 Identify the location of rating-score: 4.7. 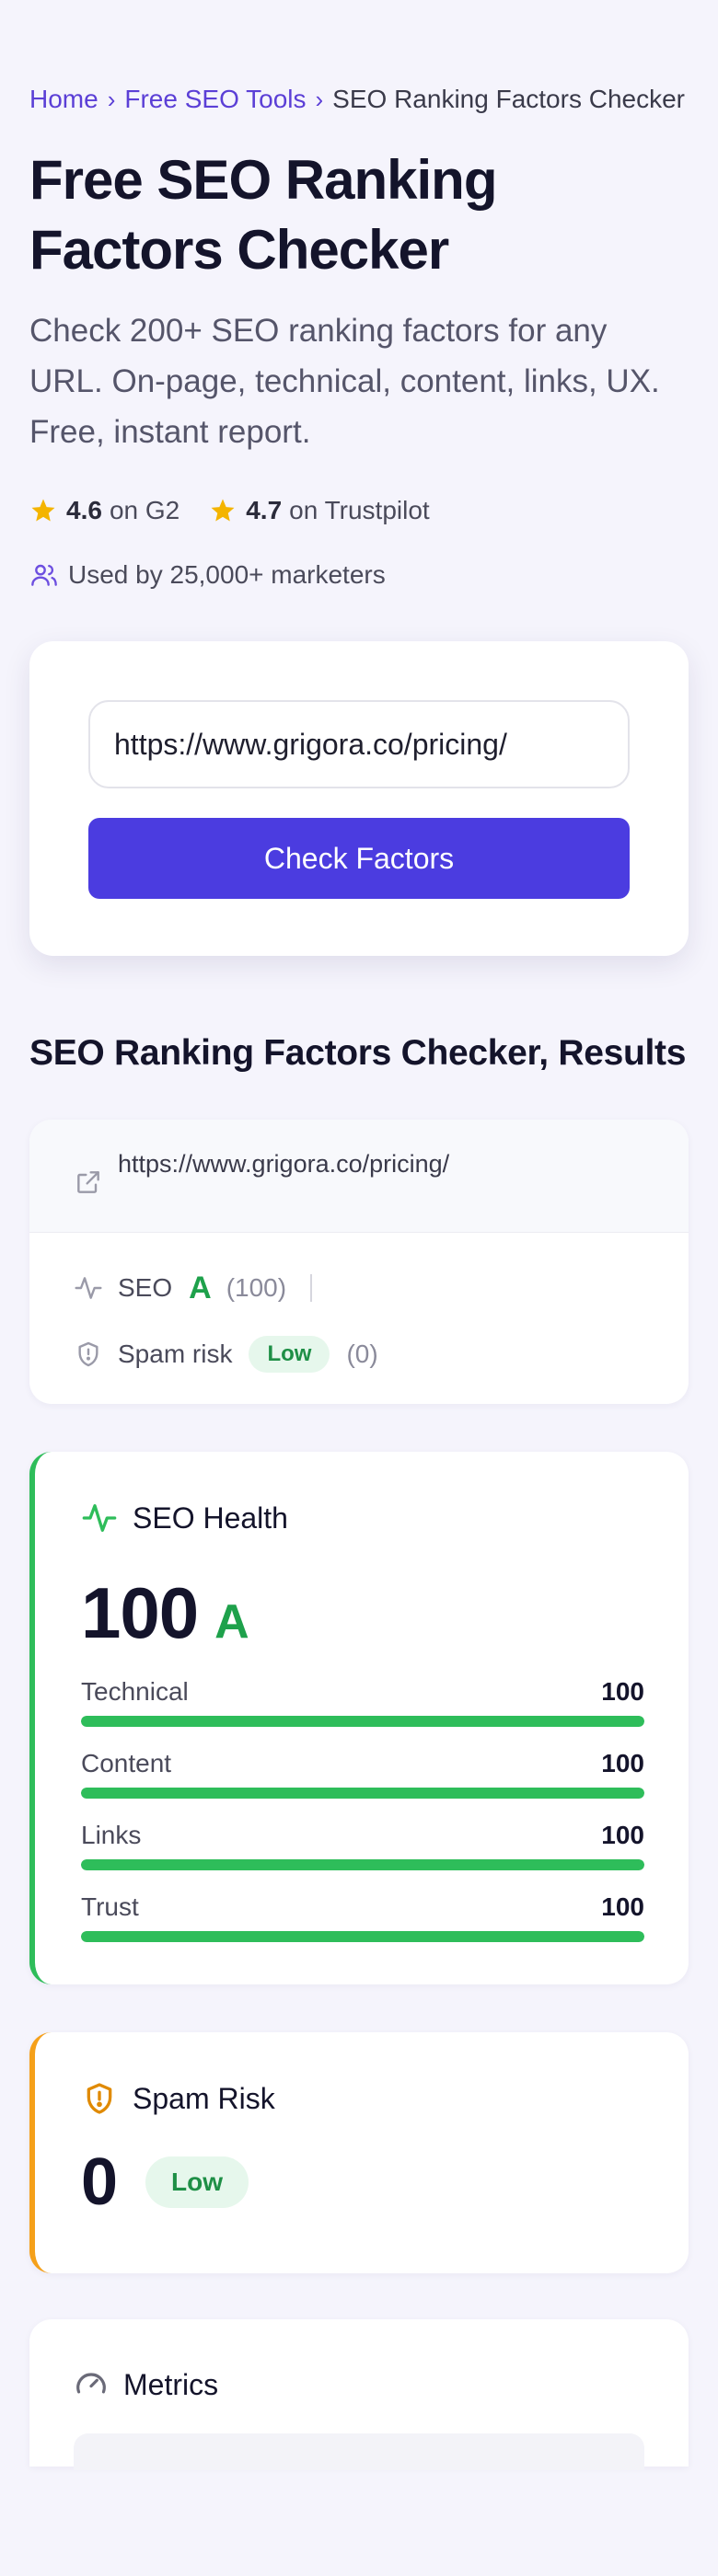
(264, 510).